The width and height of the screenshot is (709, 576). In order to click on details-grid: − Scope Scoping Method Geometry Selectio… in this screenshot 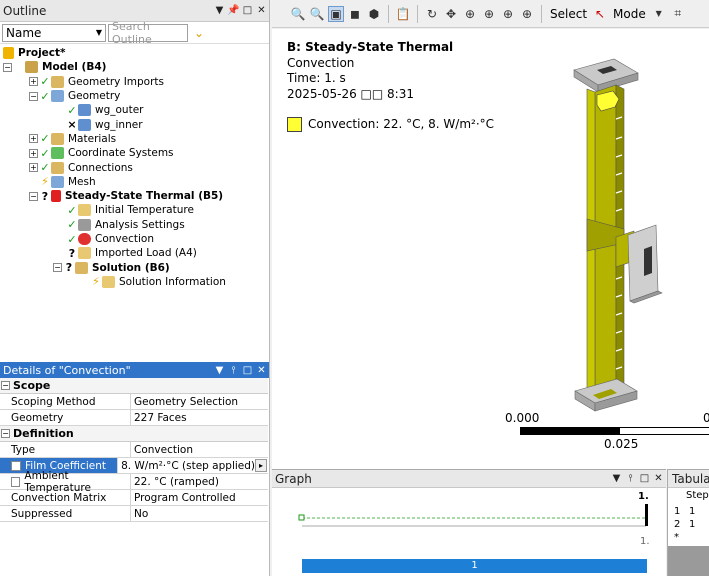, I will do `click(134, 450)`.